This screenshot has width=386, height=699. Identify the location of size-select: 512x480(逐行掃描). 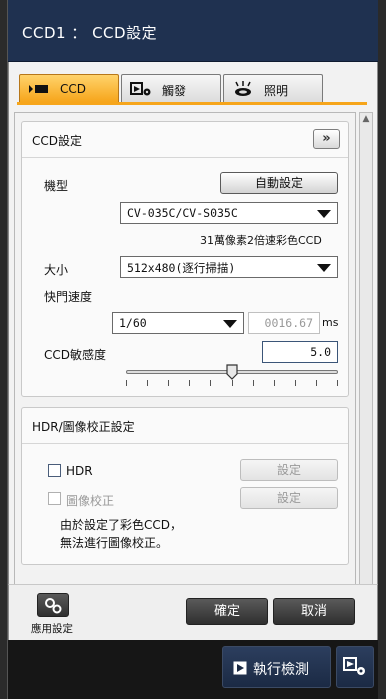
(229, 267).